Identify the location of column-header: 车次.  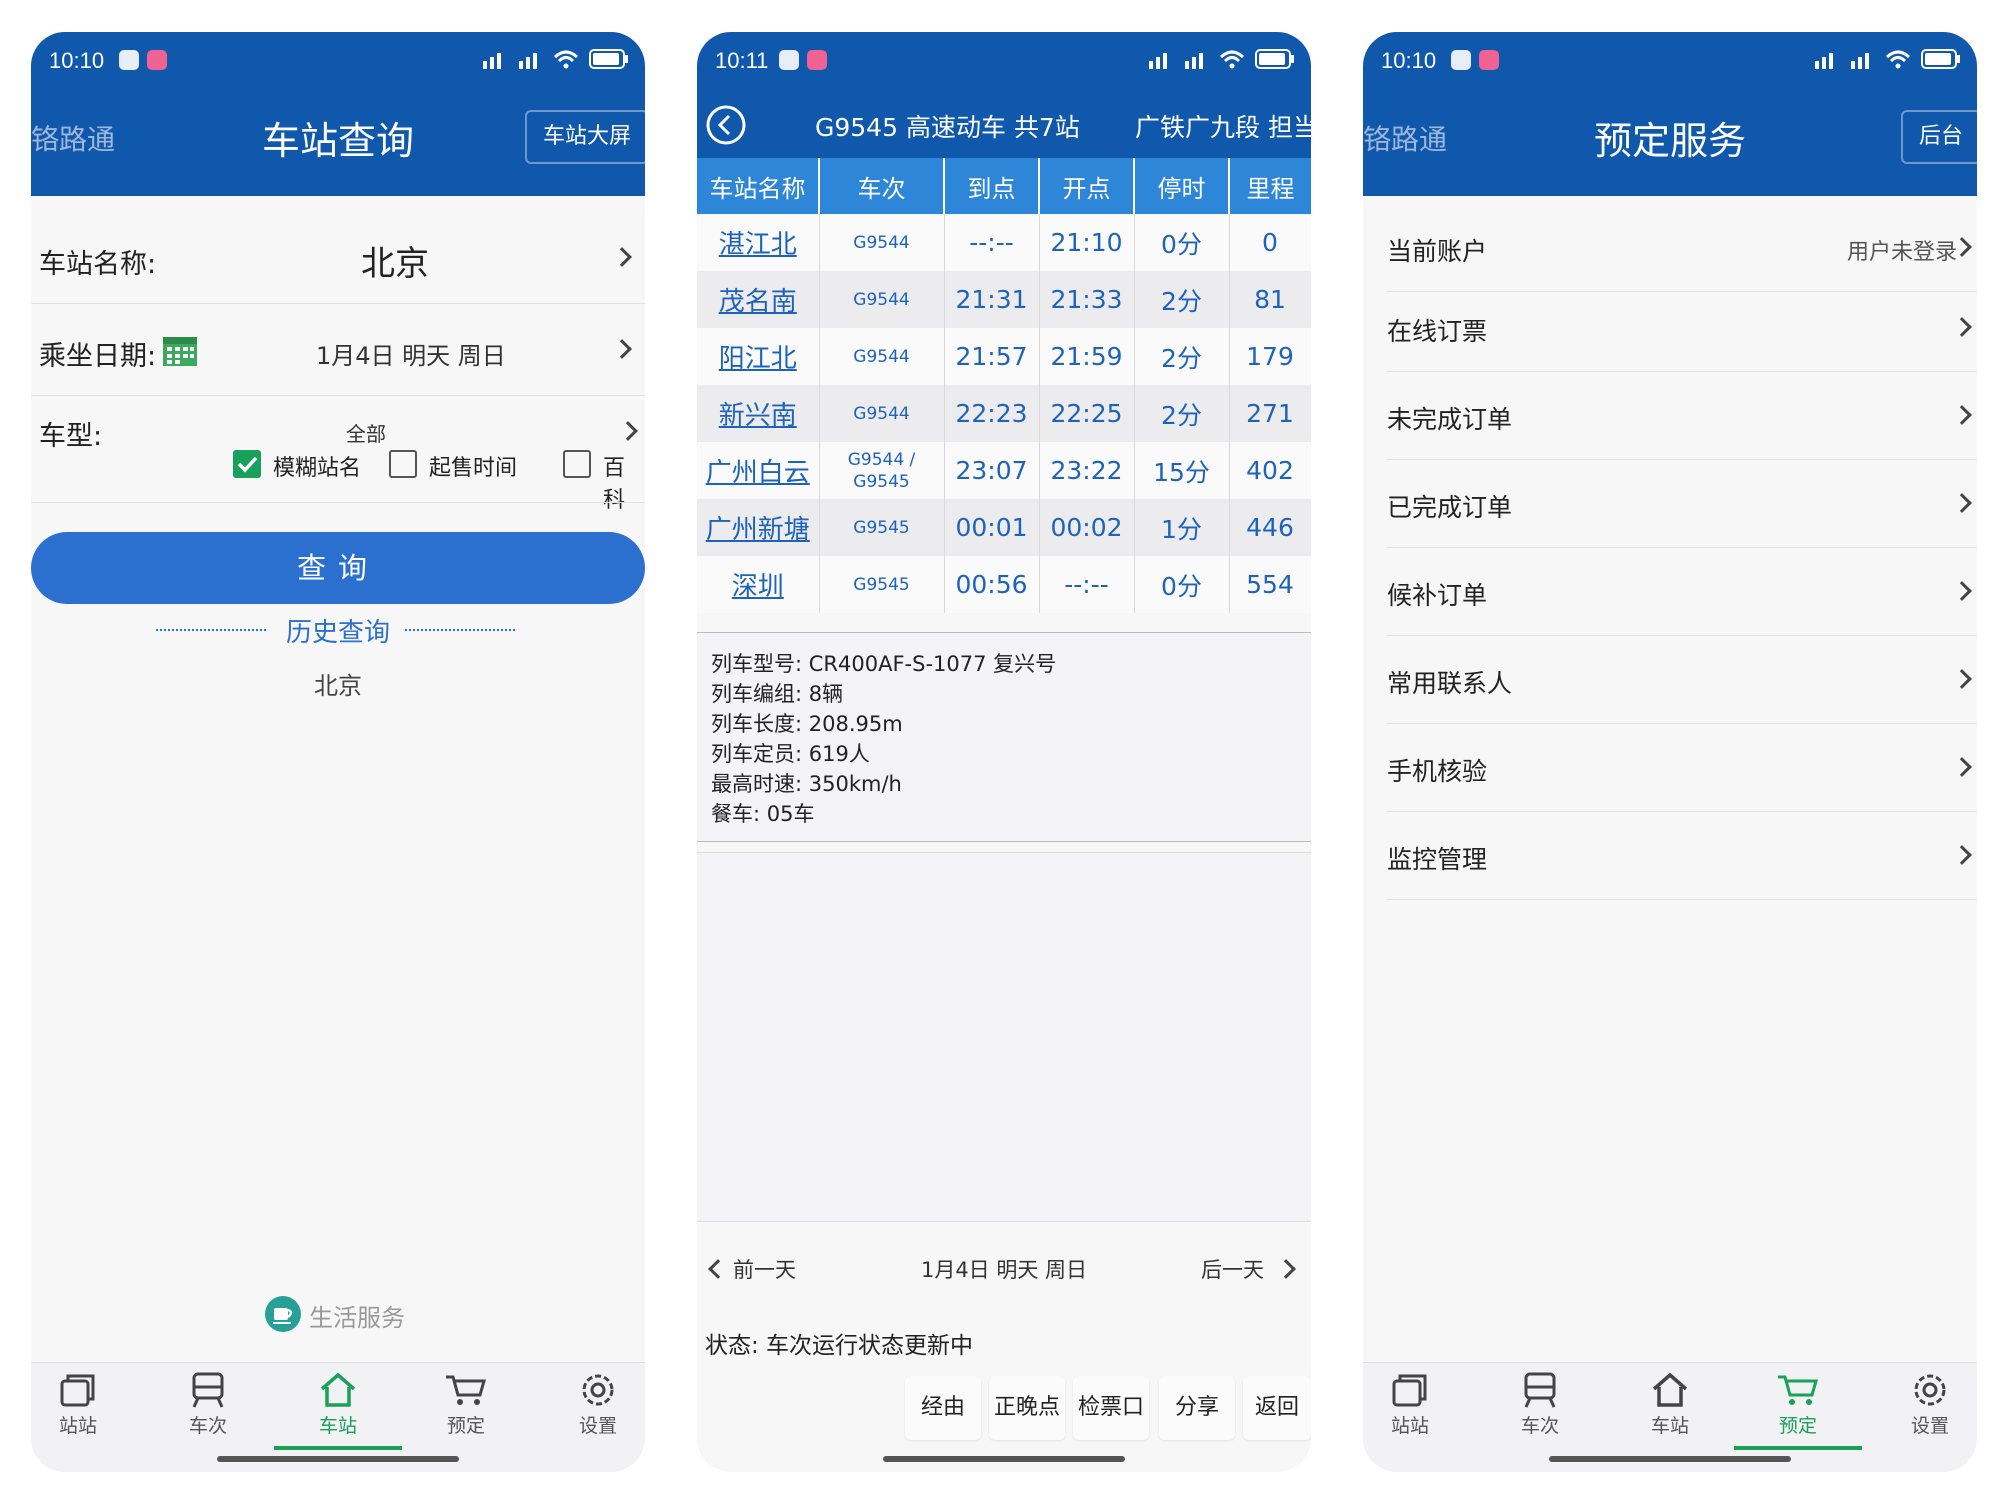
(882, 186).